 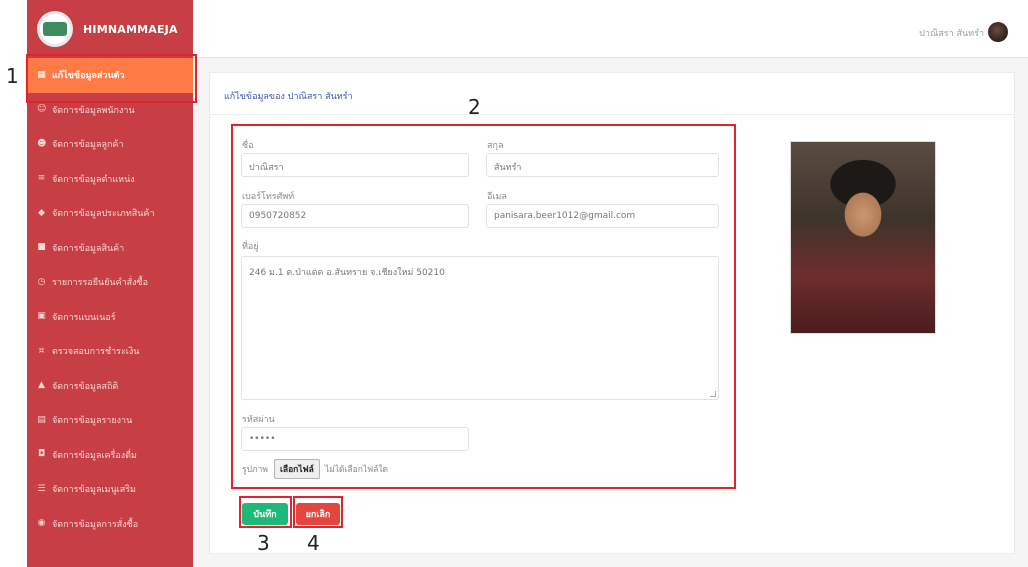 What do you see at coordinates (41, 385) in the screenshot?
I see `chart-icon: ▲` at bounding box center [41, 385].